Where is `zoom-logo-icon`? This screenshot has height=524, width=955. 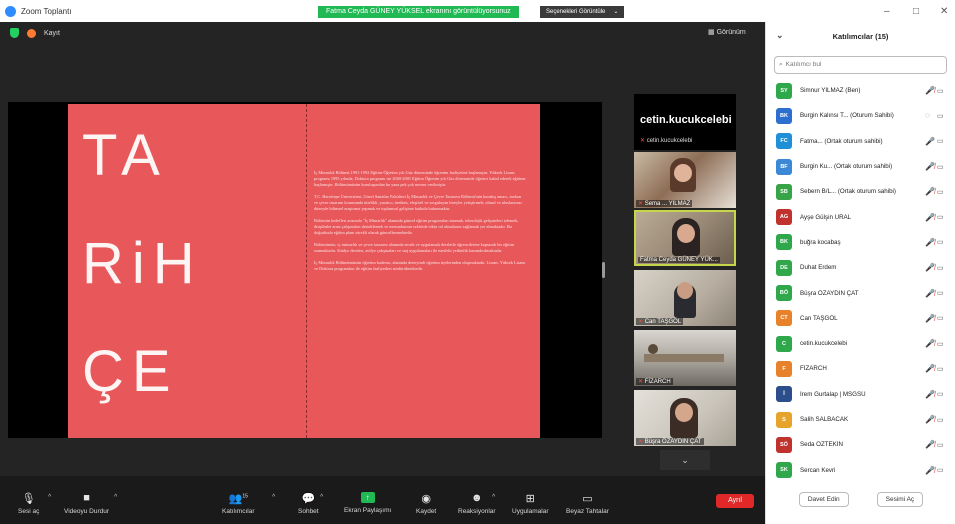 zoom-logo-icon is located at coordinates (10, 11).